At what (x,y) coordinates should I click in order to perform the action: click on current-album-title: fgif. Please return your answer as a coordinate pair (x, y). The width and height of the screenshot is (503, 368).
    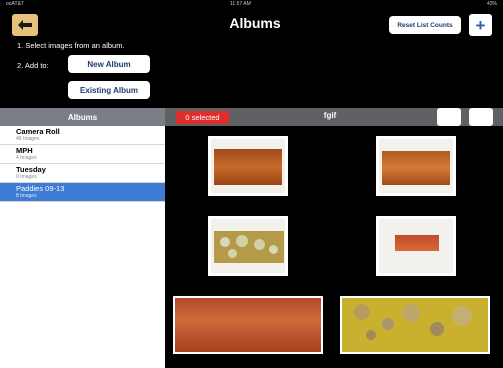
    Looking at the image, I should click on (330, 115).